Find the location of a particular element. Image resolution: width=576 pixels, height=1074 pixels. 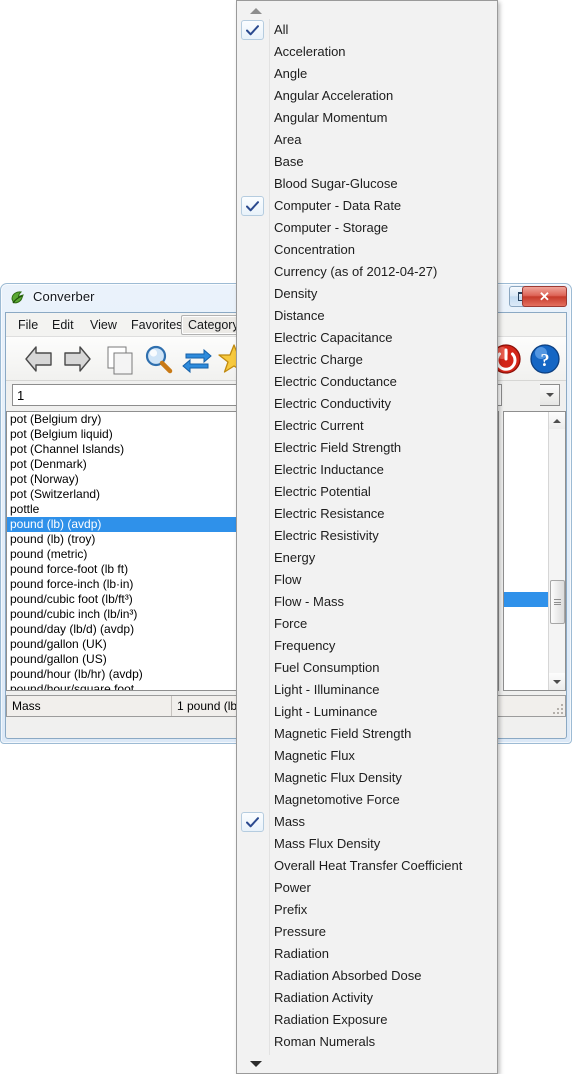

scrollbar-up-button is located at coordinates (557, 420).